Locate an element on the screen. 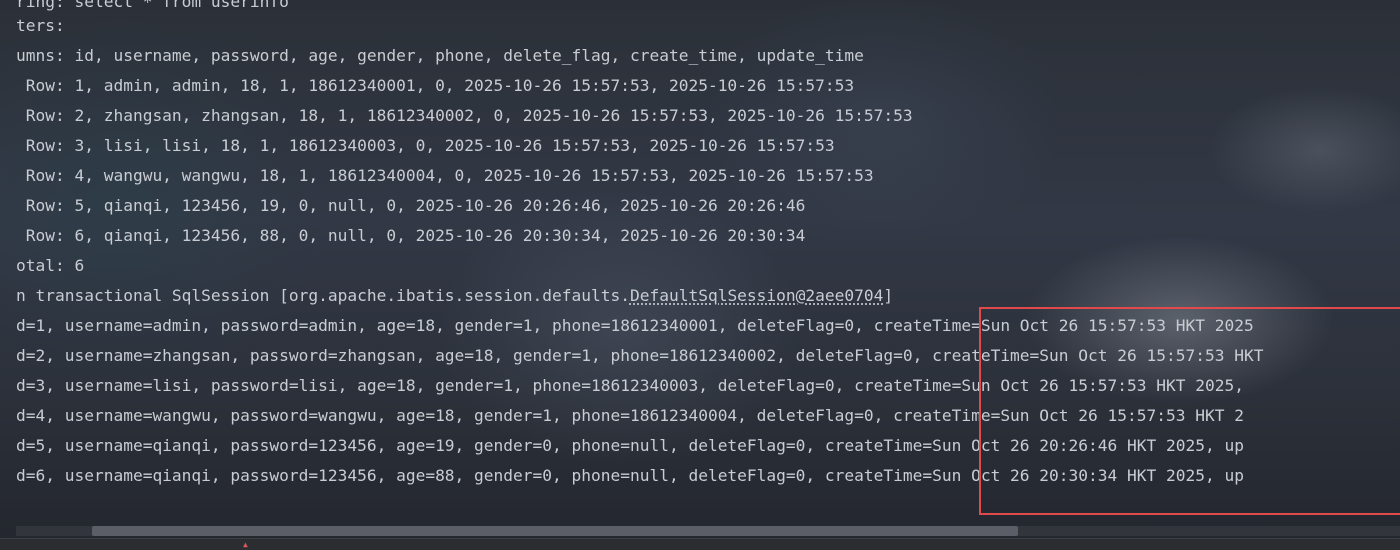 This screenshot has width=1400, height=550. horizontal-scrollbar-thumb is located at coordinates (555, 531).